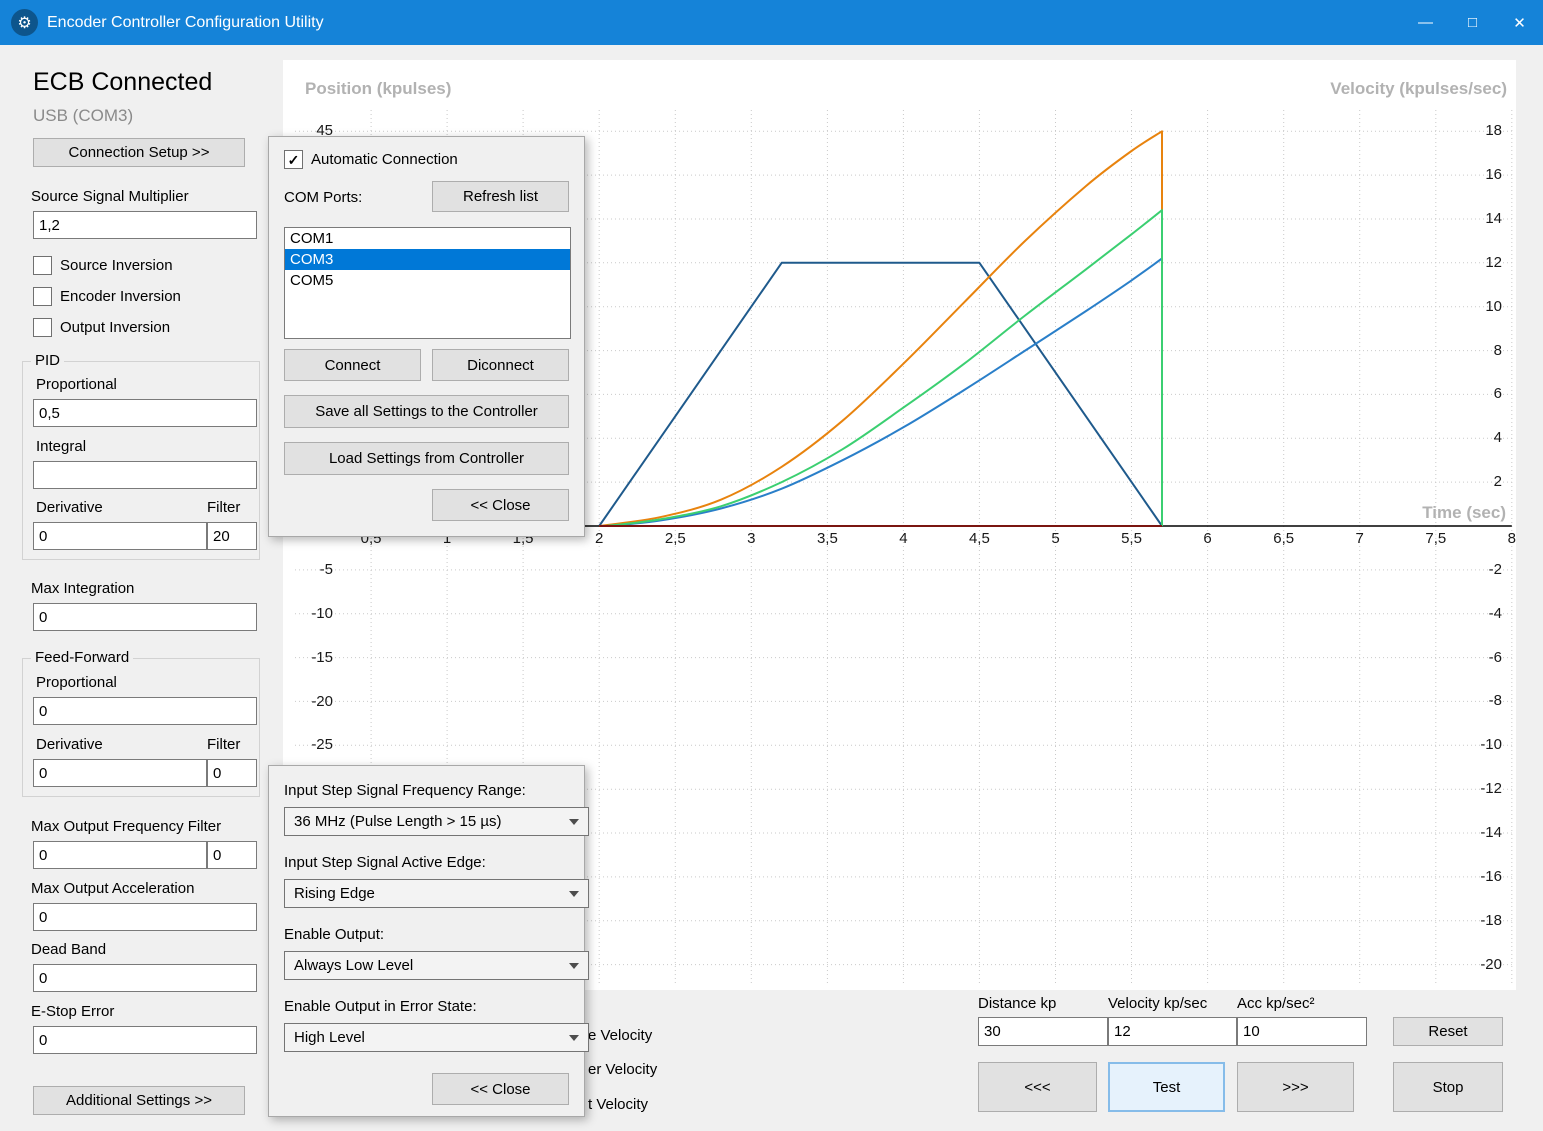 The width and height of the screenshot is (1543, 1131). Describe the element at coordinates (145, 917) in the screenshot. I see `max-output-acceleration-input` at that location.